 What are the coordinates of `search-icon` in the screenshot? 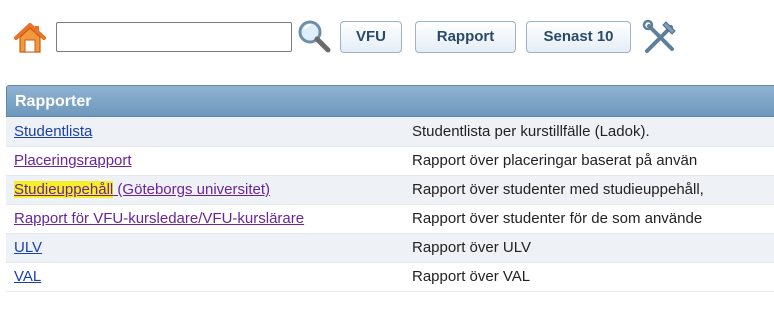 It's located at (314, 36).